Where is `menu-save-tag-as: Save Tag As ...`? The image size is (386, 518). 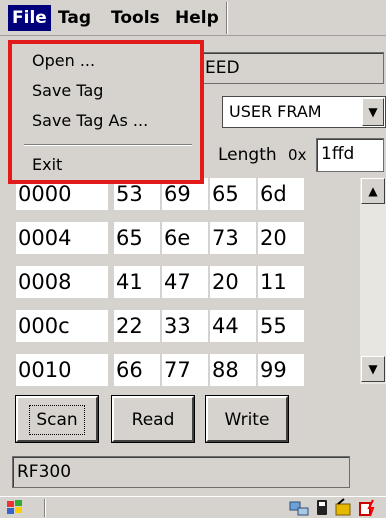 menu-save-tag-as: Save Tag As ... is located at coordinates (90, 121).